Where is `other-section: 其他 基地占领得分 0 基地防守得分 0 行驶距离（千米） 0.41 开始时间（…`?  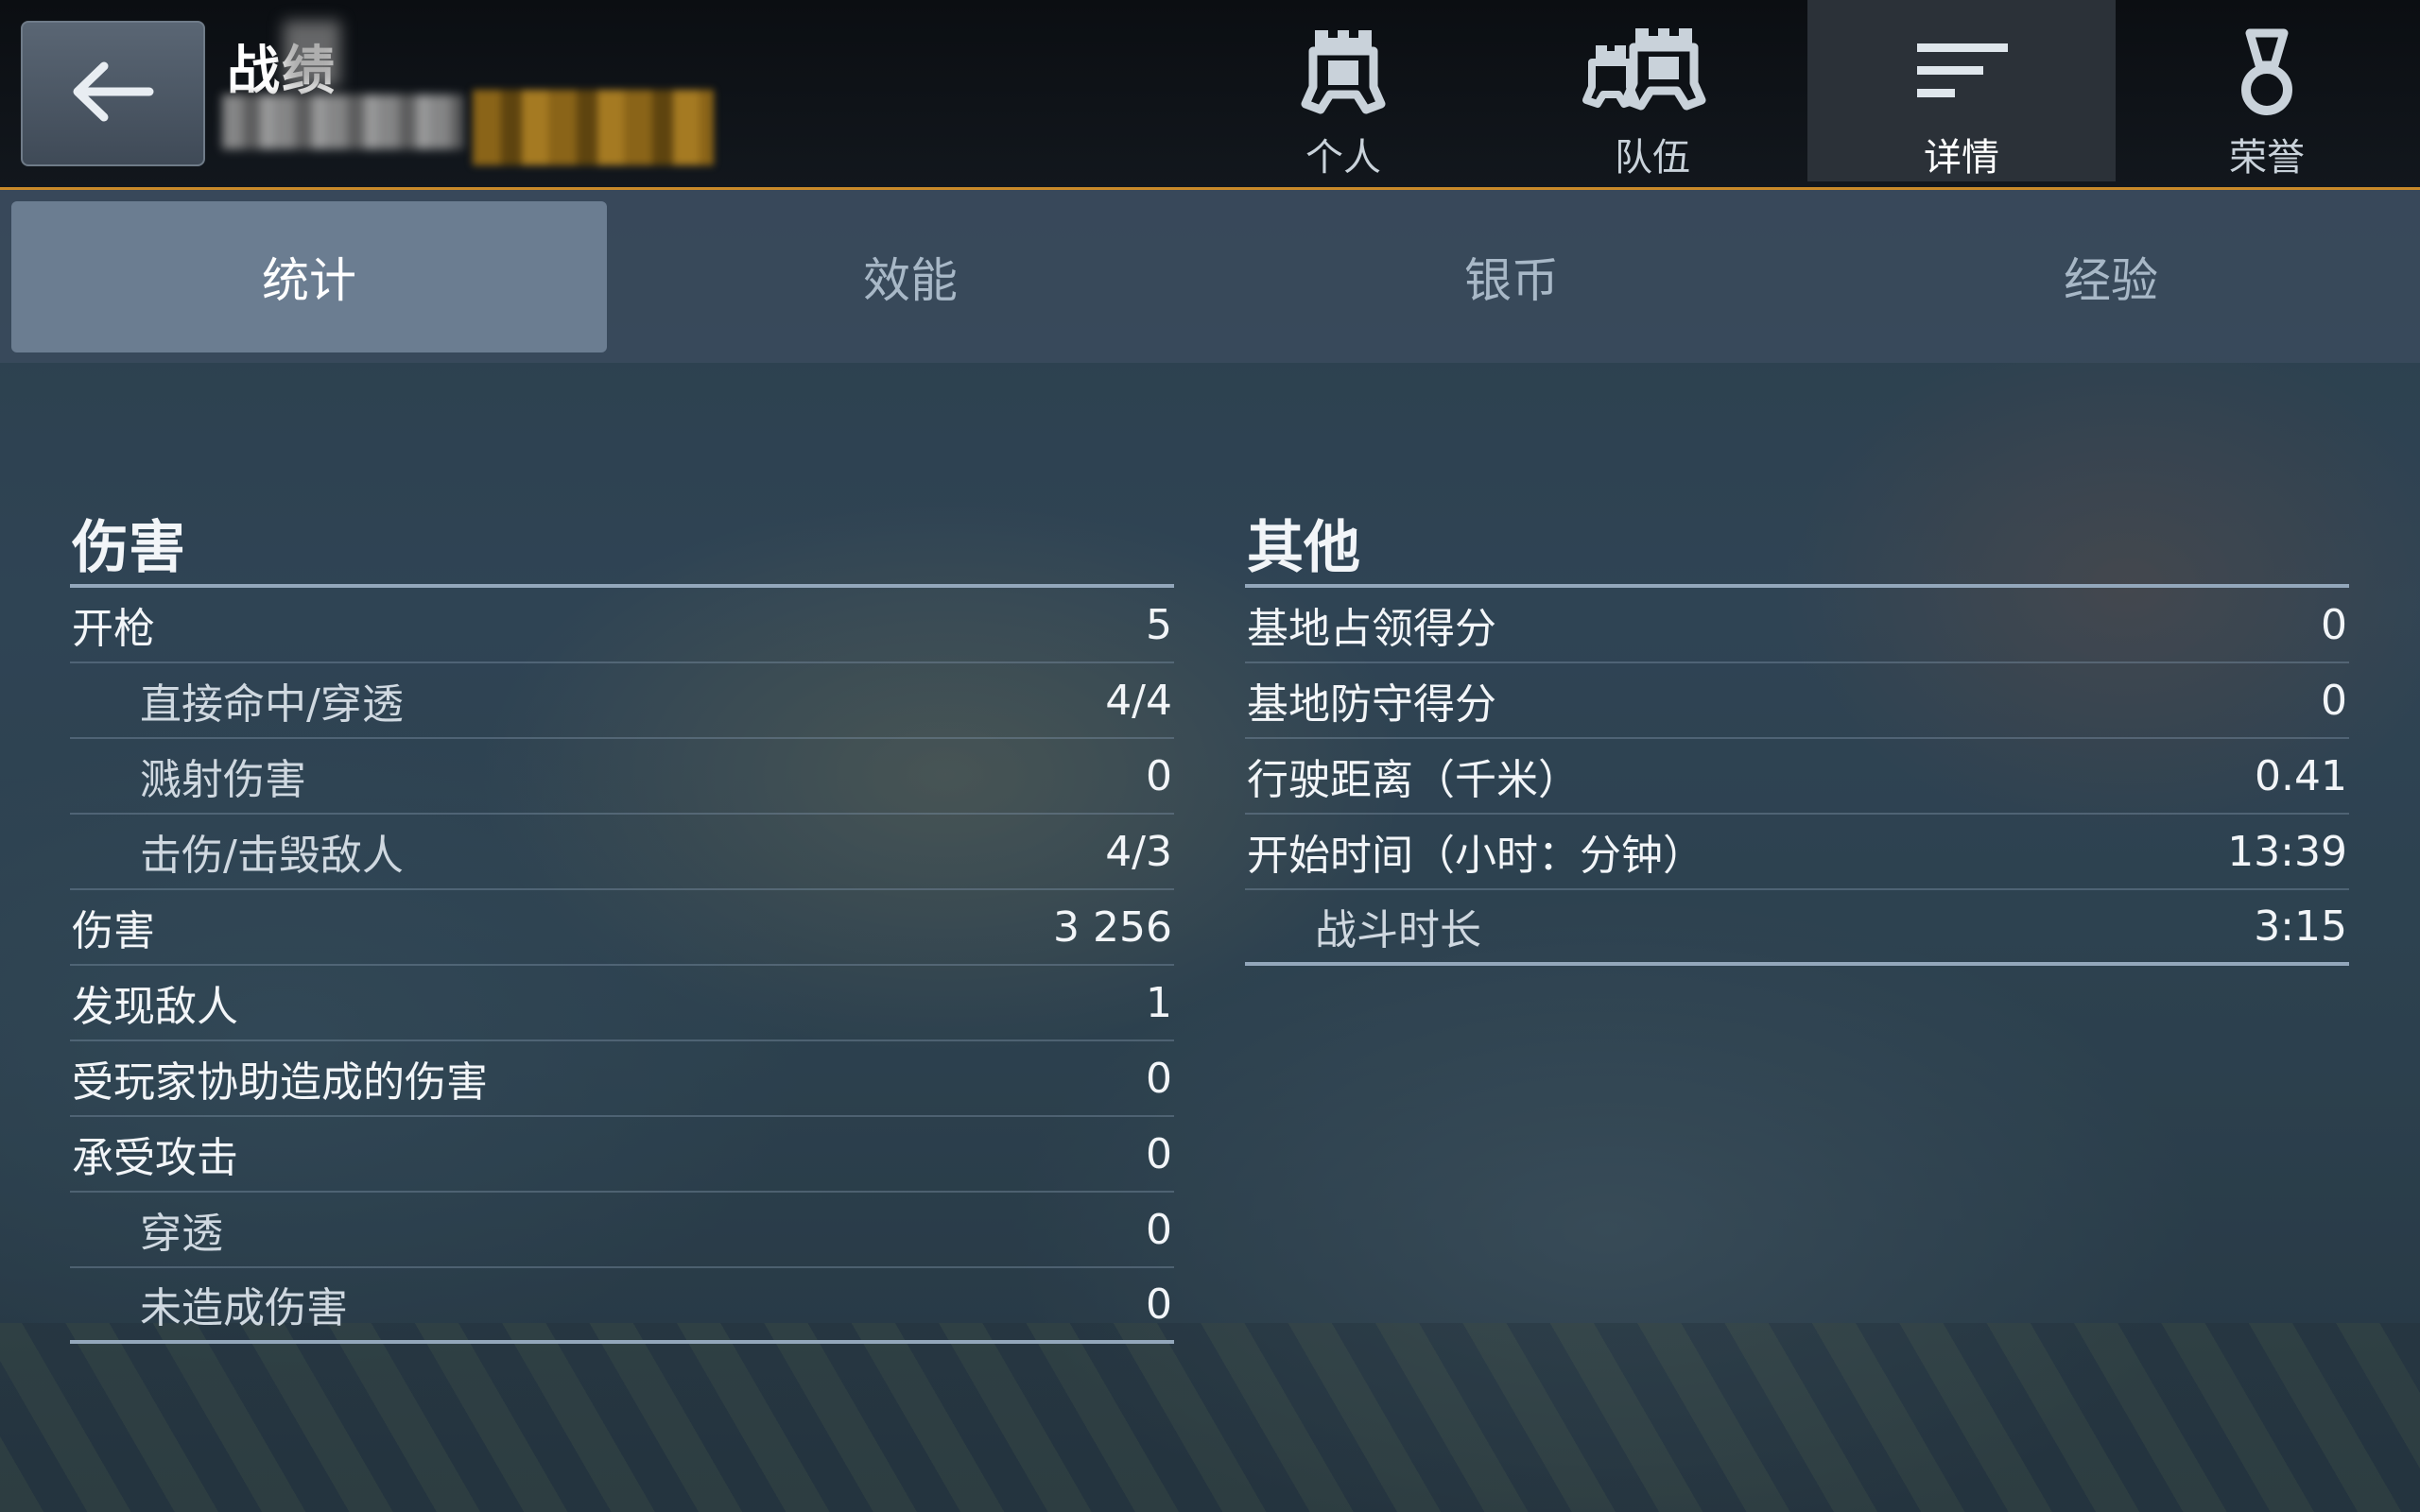
other-section: 其他 基地占领得分 0 基地防守得分 0 行驶距离（千米） 0.41 开始时间（… is located at coordinates (1797, 738).